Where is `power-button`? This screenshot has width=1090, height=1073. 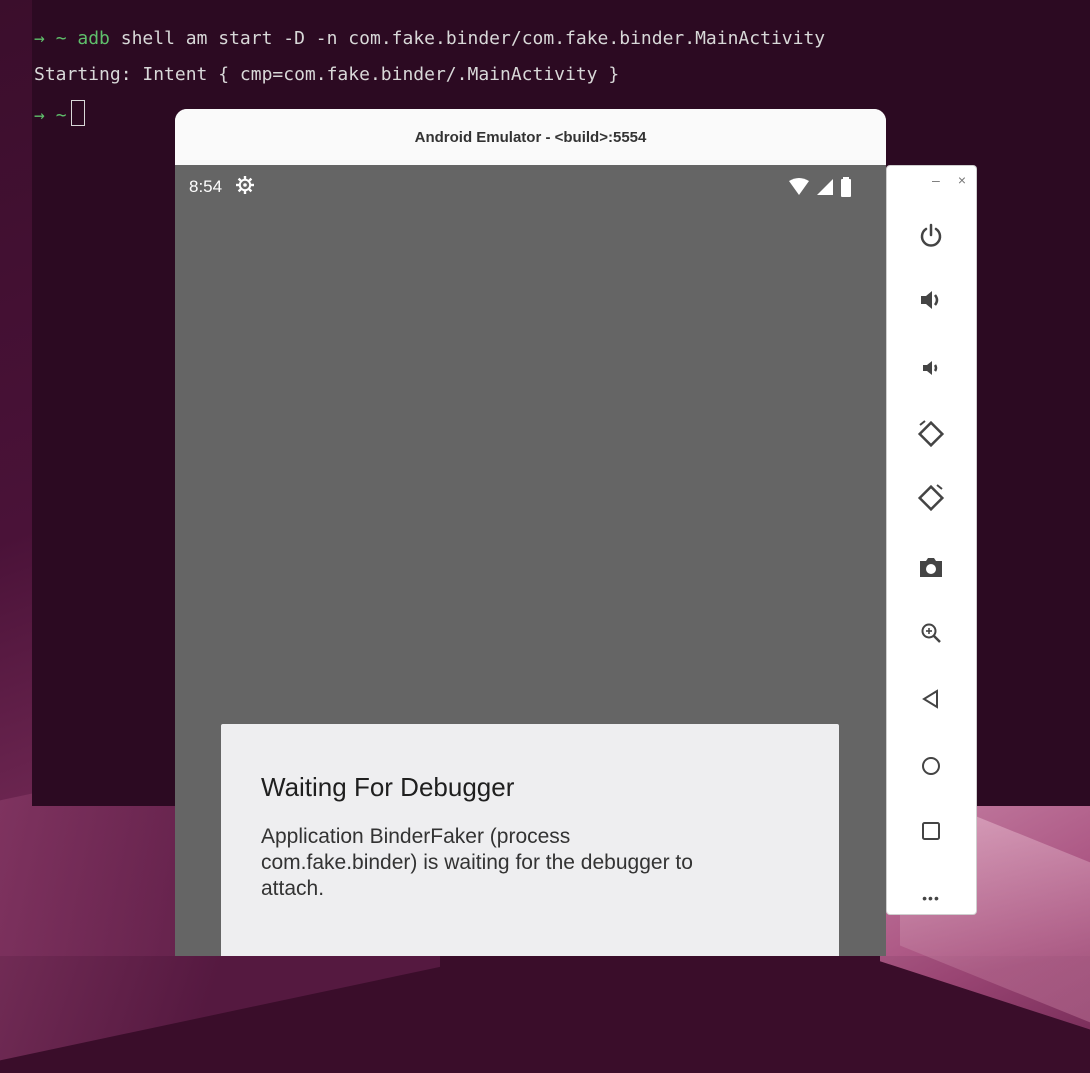
power-button is located at coordinates (931, 236).